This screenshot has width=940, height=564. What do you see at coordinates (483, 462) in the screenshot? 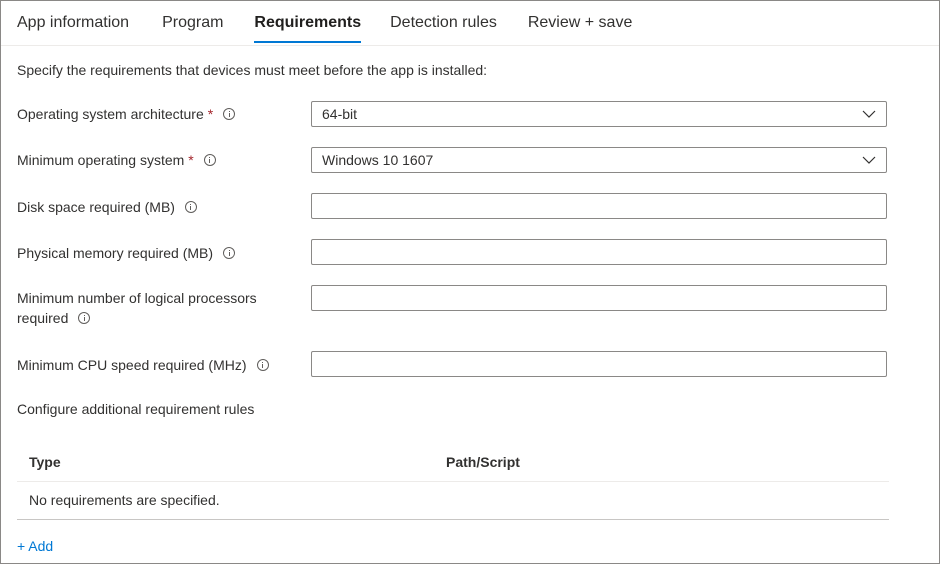
I see `column-header-path-script: Path/Script` at bounding box center [483, 462].